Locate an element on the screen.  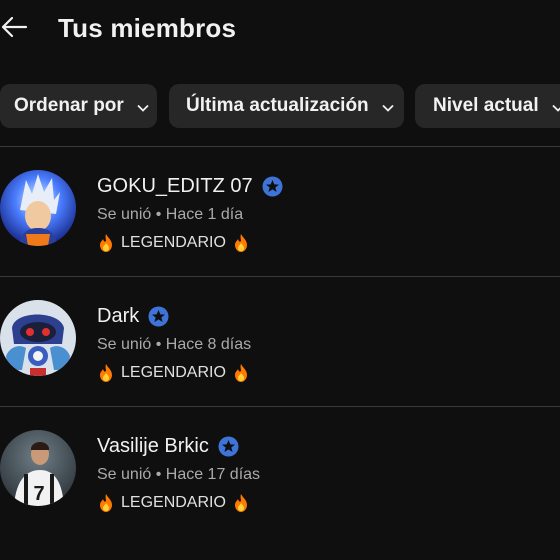
back-arrow-icon is located at coordinates (15, 27).